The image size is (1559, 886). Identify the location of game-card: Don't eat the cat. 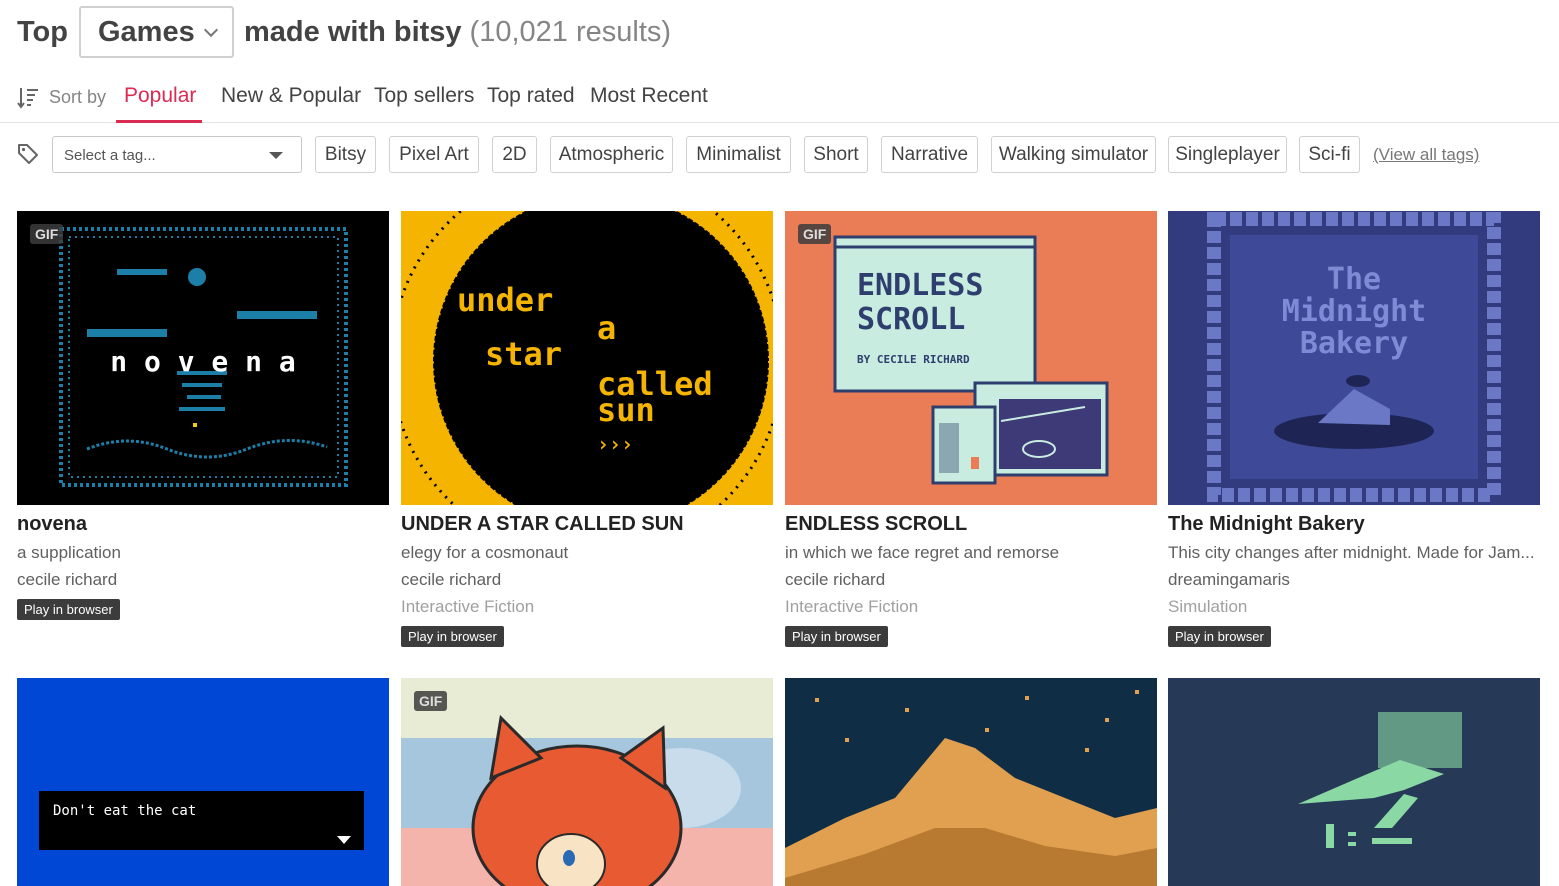
(203, 782).